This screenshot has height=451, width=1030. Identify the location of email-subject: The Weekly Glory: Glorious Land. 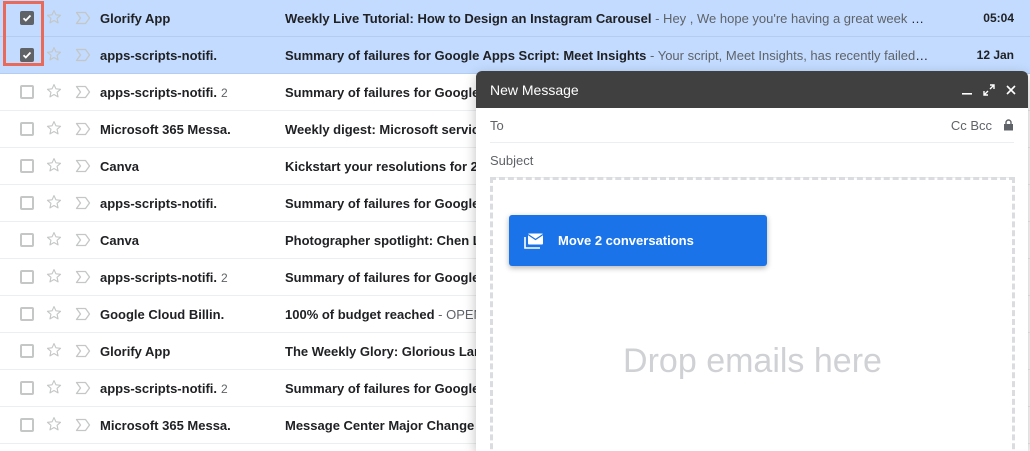
(387, 351).